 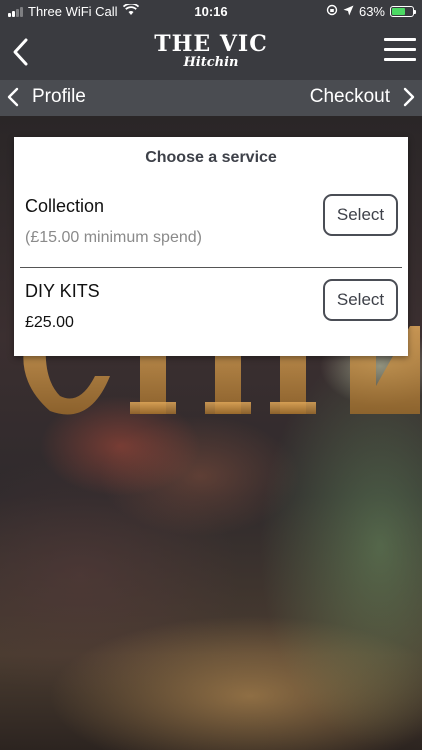 I want to click on checkout-nav-button: Checkout, so click(x=363, y=97).